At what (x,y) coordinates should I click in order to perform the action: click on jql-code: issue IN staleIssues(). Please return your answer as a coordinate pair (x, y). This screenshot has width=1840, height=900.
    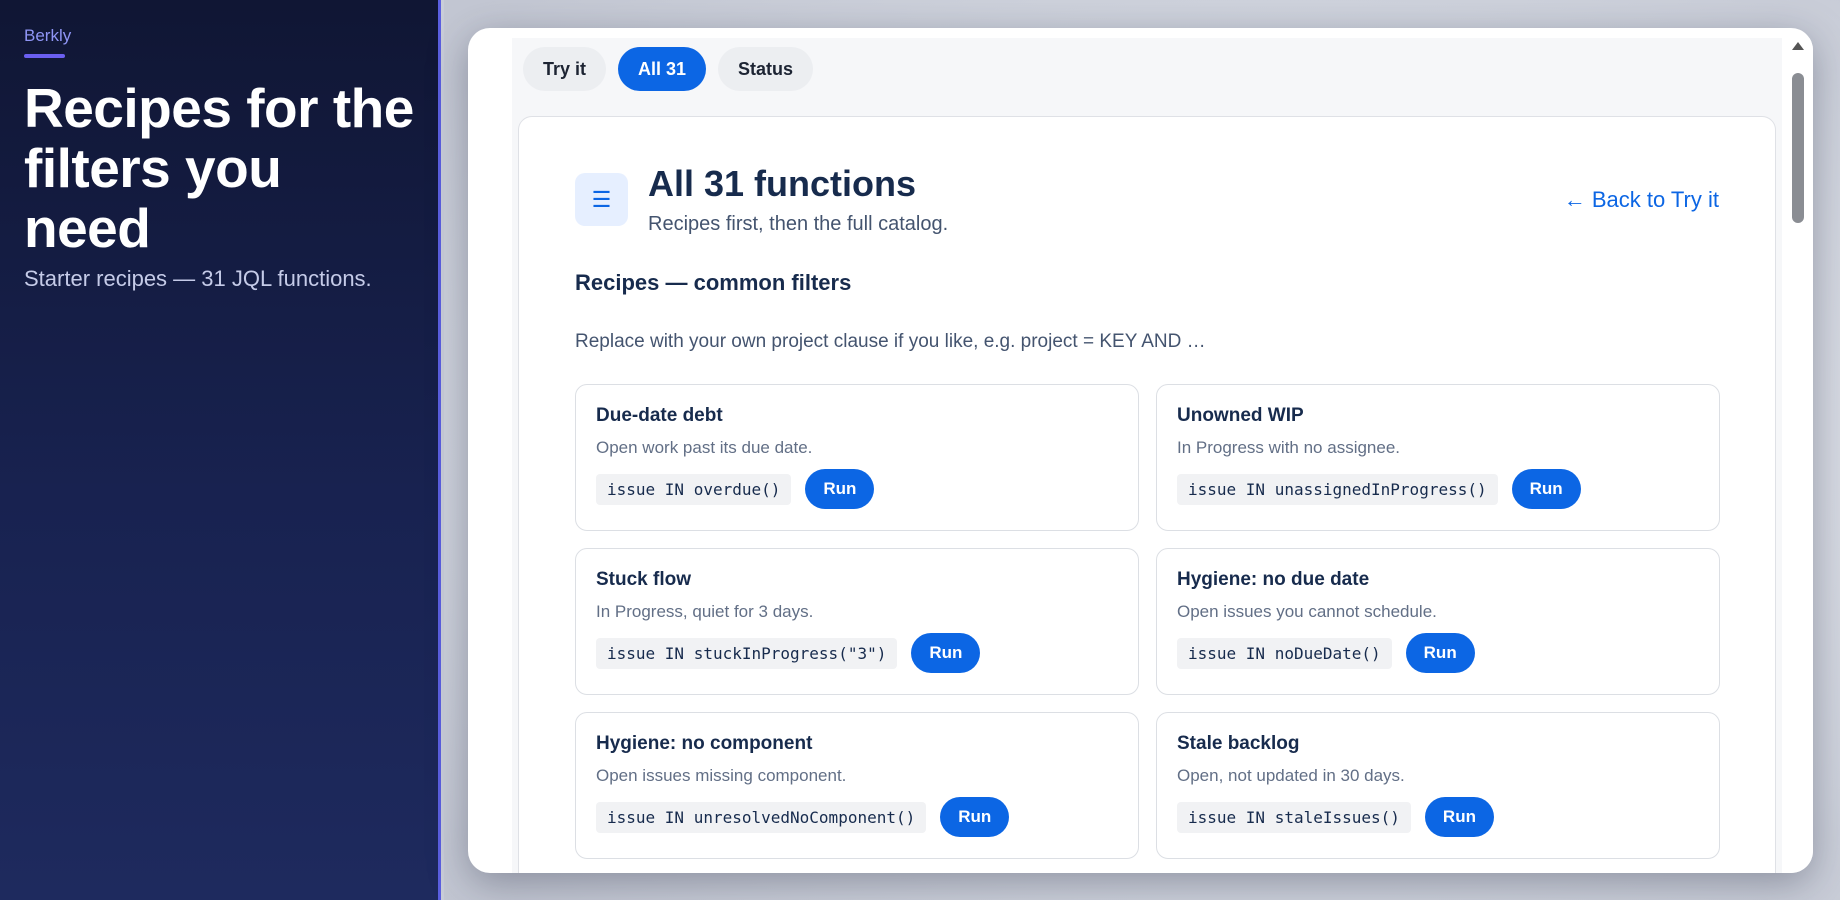
    Looking at the image, I should click on (1294, 817).